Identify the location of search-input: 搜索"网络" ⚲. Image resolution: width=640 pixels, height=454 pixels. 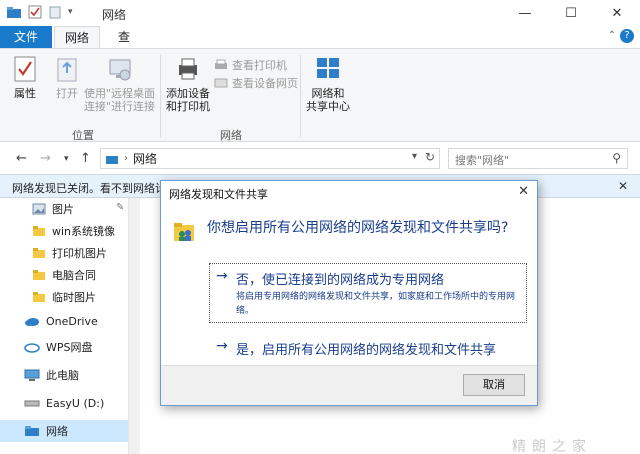
(538, 158).